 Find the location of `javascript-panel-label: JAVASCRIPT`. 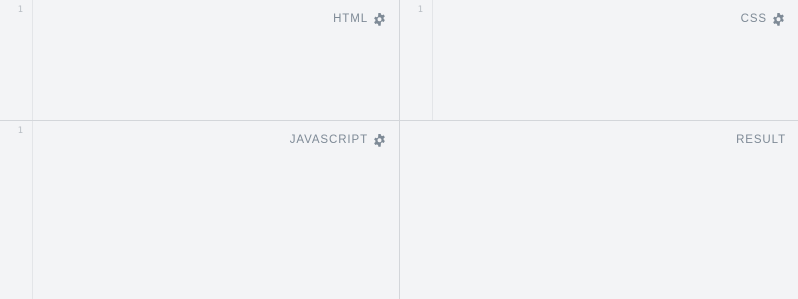

javascript-panel-label: JAVASCRIPT is located at coordinates (328, 140).